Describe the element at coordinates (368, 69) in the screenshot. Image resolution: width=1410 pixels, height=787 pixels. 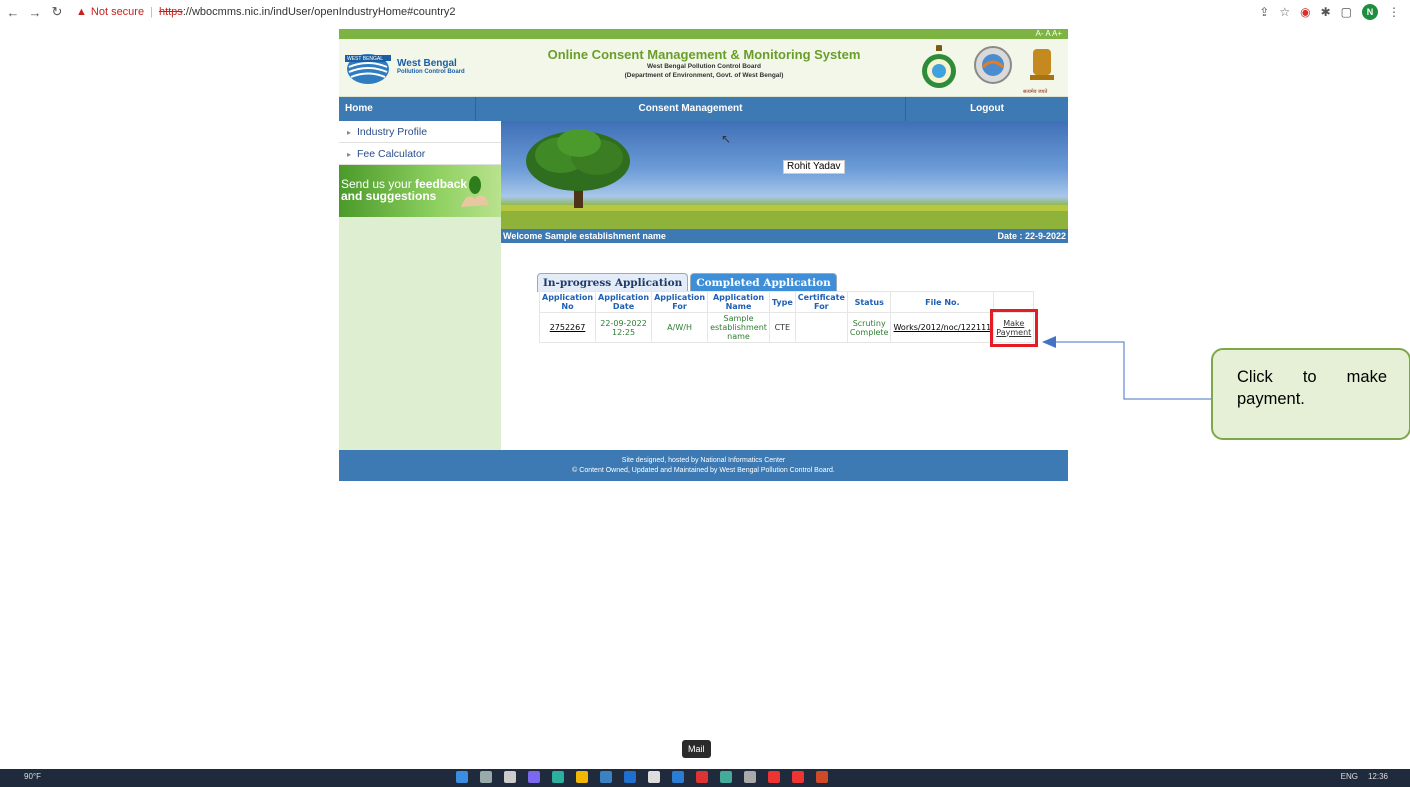
I see `wbpcb-logo-icon` at that location.